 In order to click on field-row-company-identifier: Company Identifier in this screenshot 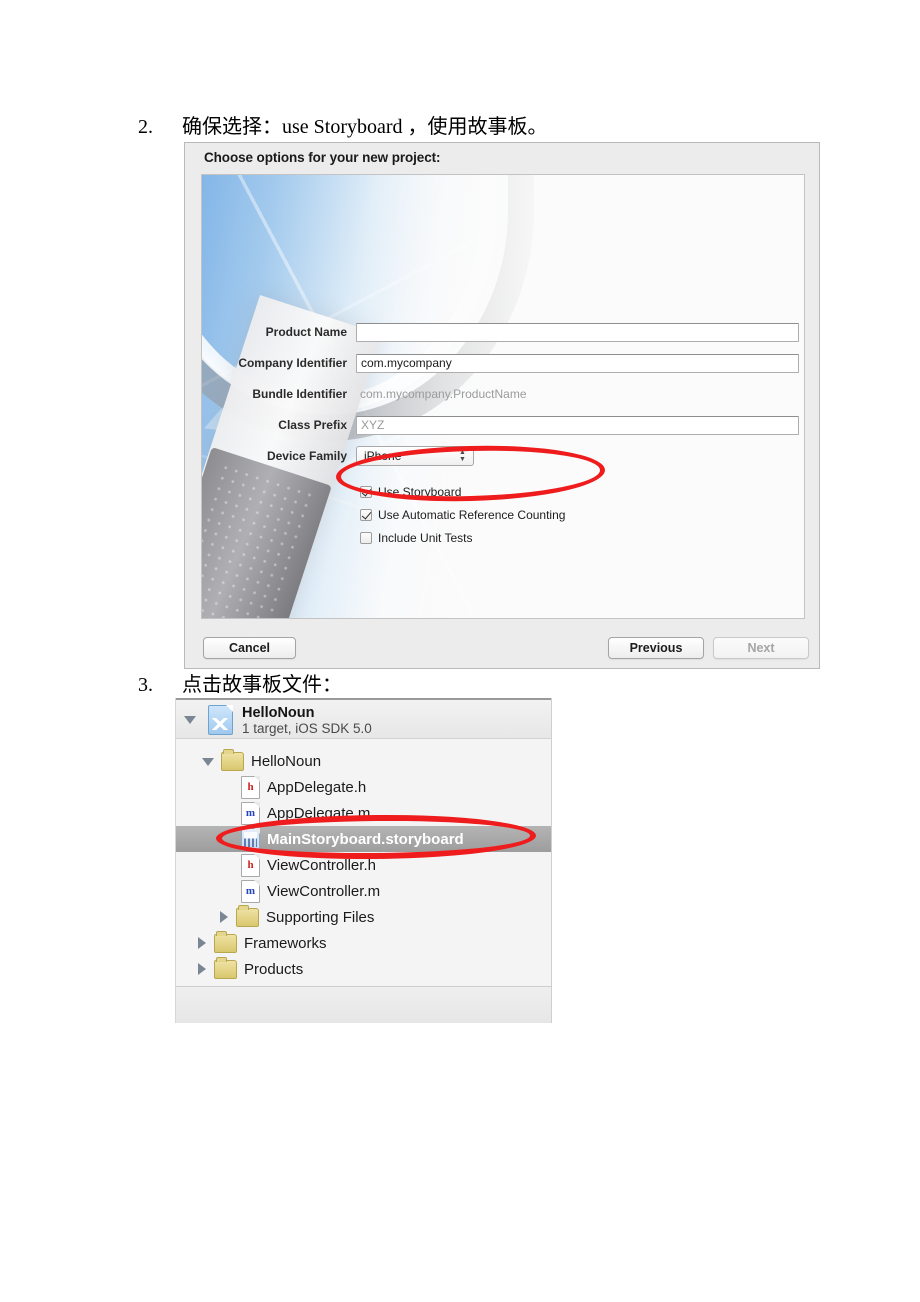, I will do `click(500, 363)`.